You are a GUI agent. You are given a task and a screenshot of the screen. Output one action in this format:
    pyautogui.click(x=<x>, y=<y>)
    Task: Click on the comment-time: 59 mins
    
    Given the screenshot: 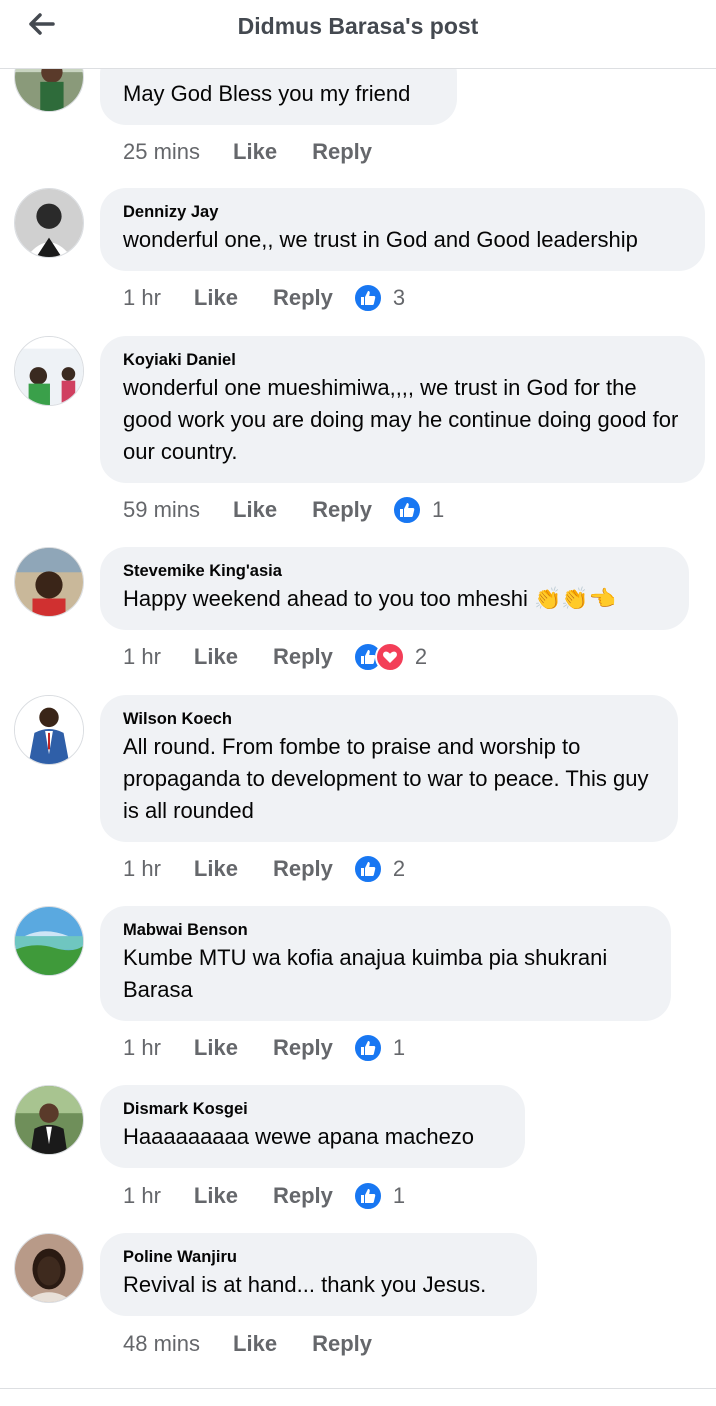 What is the action you would take?
    pyautogui.click(x=162, y=509)
    